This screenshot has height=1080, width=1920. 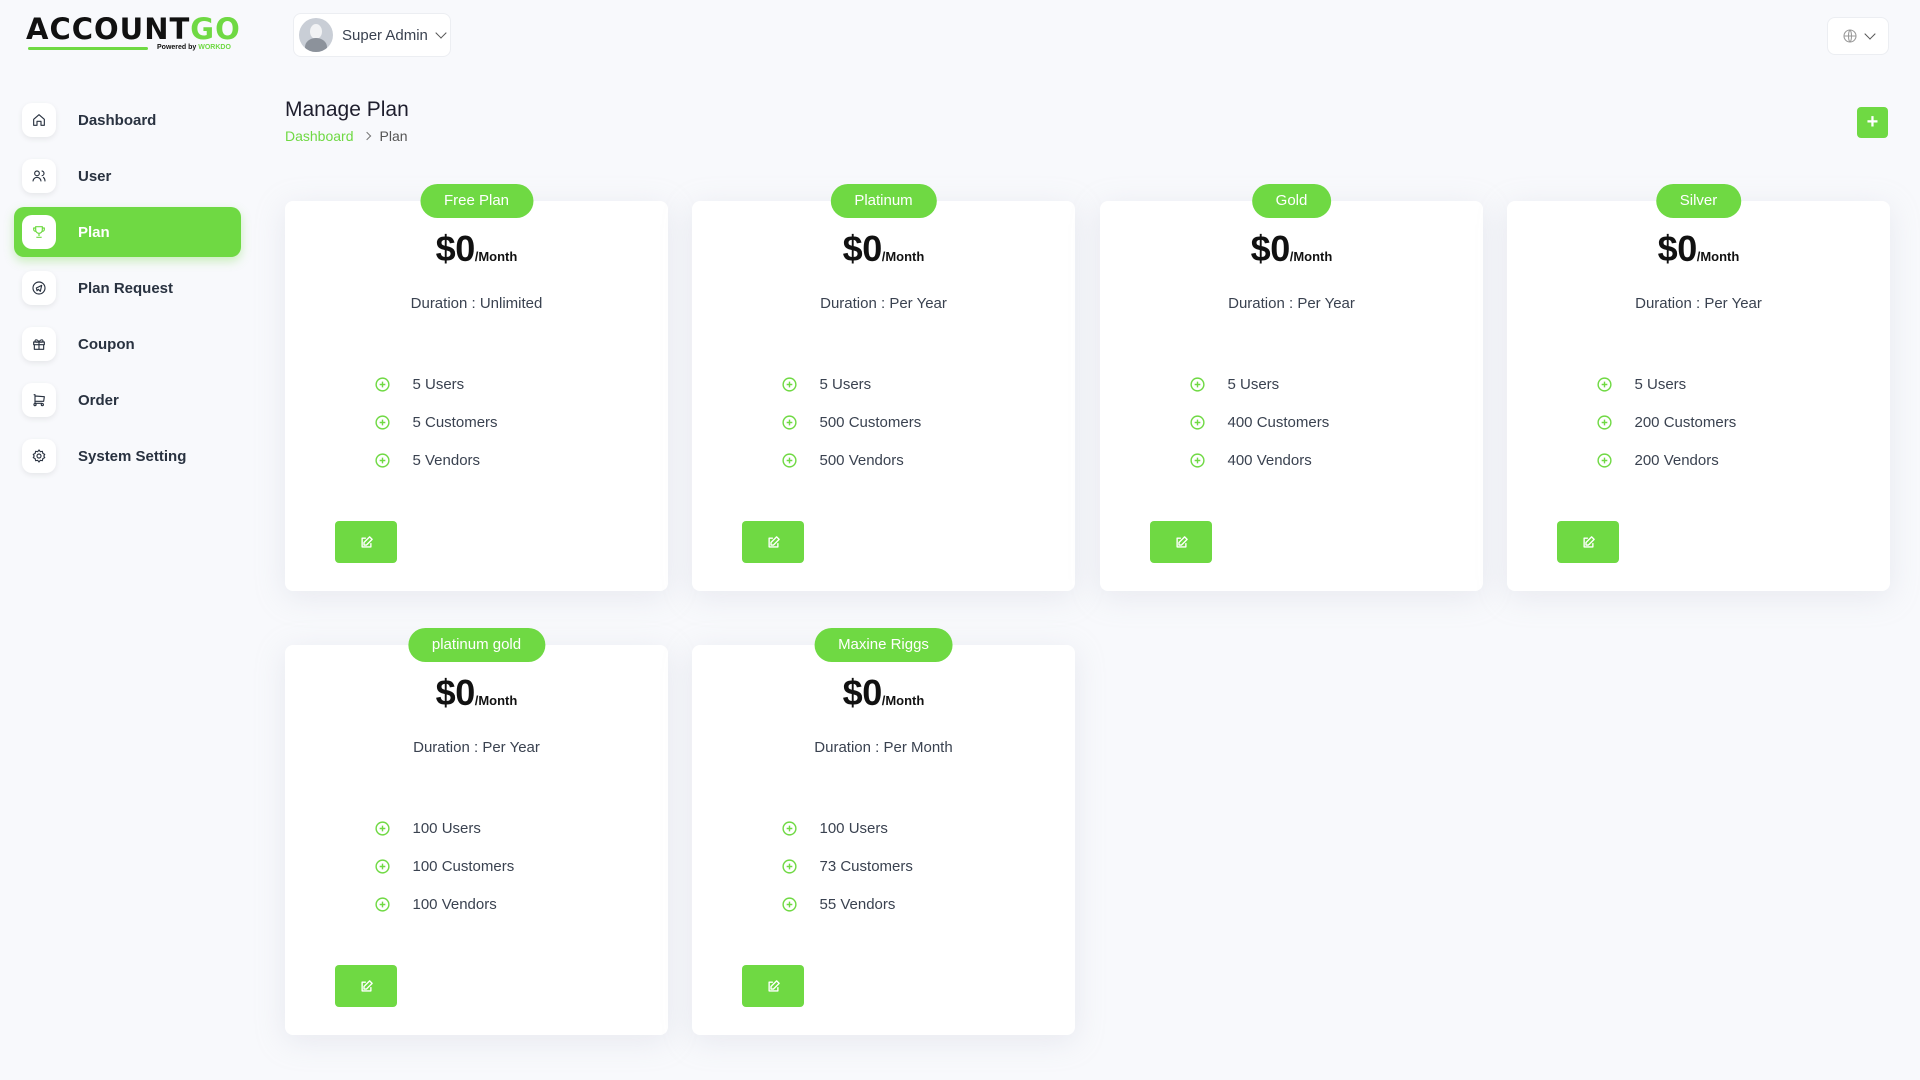 I want to click on users-icon, so click(x=39, y=176).